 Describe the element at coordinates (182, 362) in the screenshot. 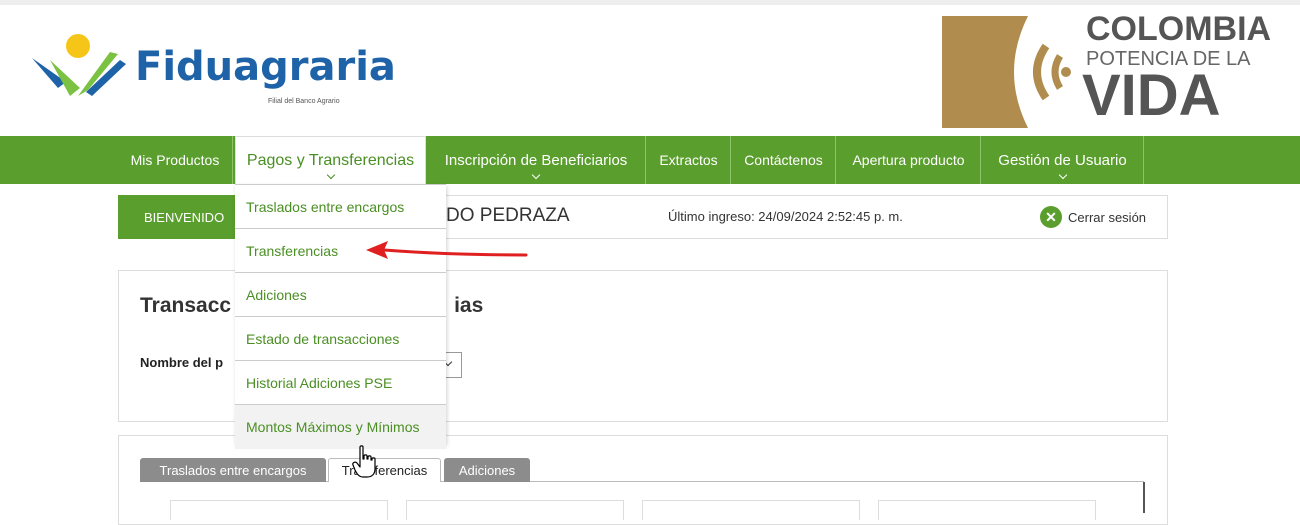

I see `product-name-label: Nombre del p` at that location.